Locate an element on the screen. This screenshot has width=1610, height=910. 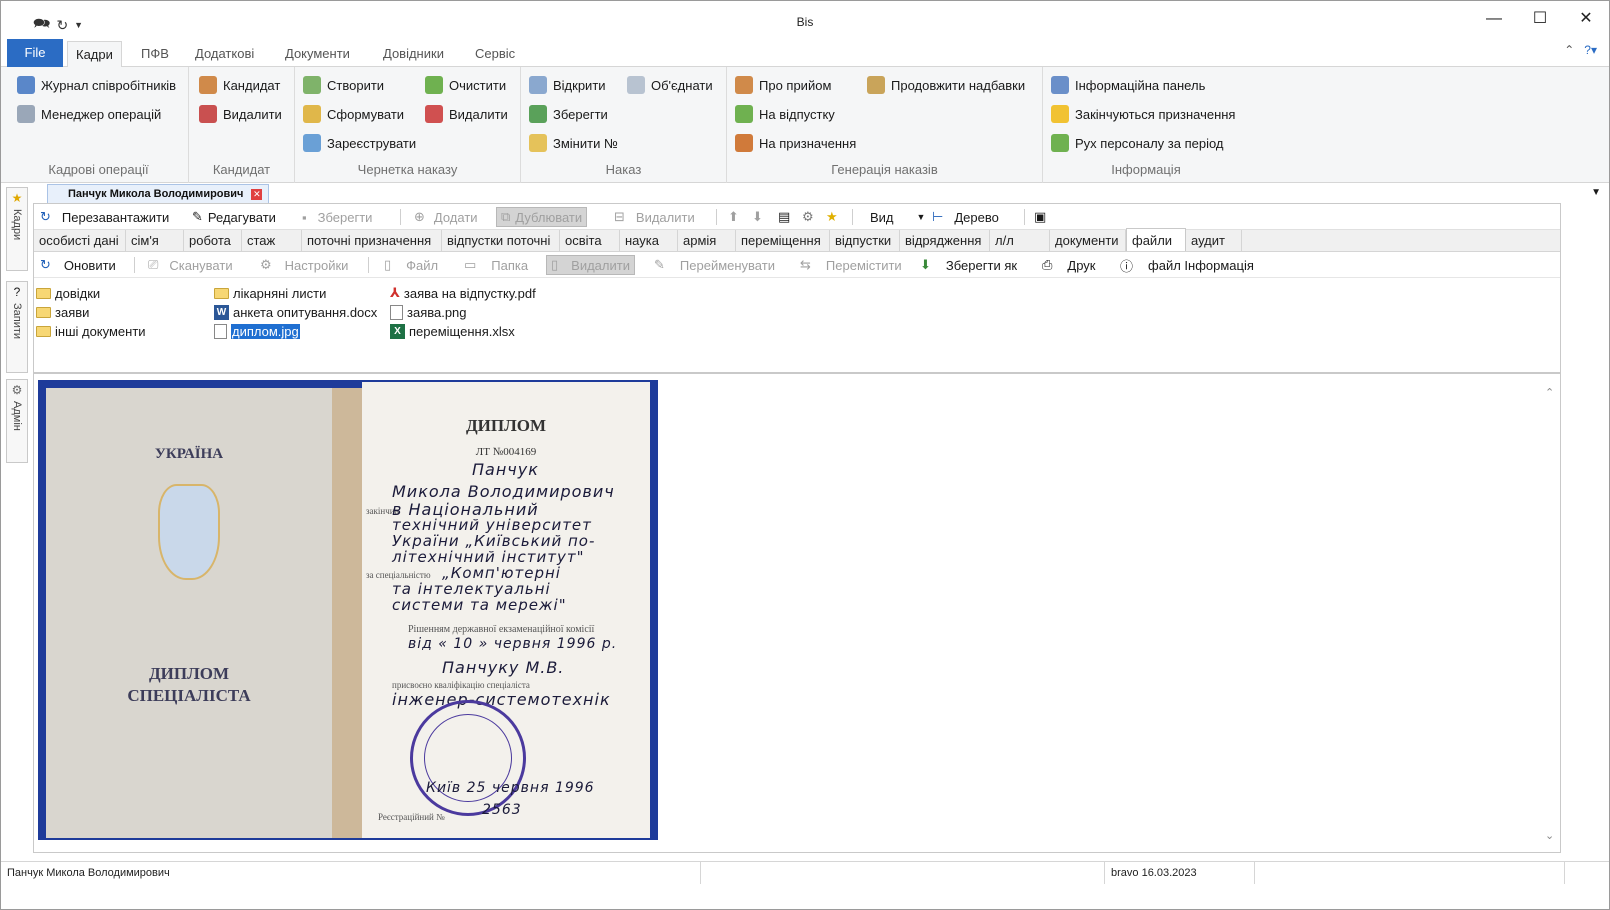
info-panel-icon is located at coordinates (1060, 85).